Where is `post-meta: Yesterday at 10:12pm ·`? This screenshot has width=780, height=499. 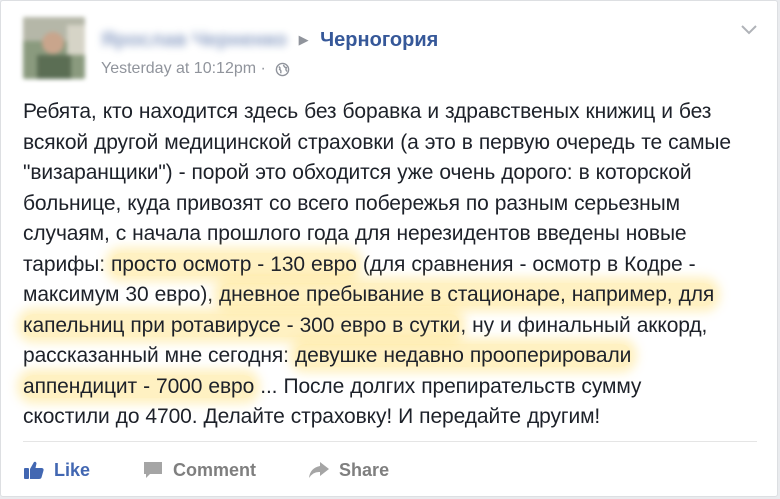
post-meta: Yesterday at 10:12pm · is located at coordinates (195, 69).